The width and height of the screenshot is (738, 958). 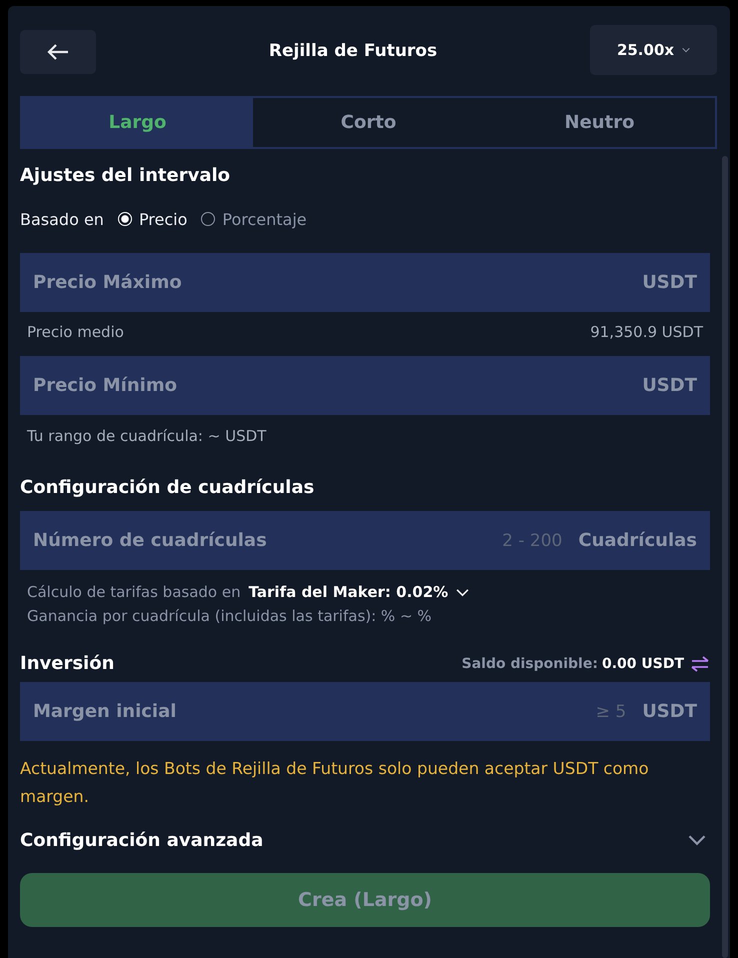 What do you see at coordinates (254, 219) in the screenshot?
I see `radio-option: Porcentaje` at bounding box center [254, 219].